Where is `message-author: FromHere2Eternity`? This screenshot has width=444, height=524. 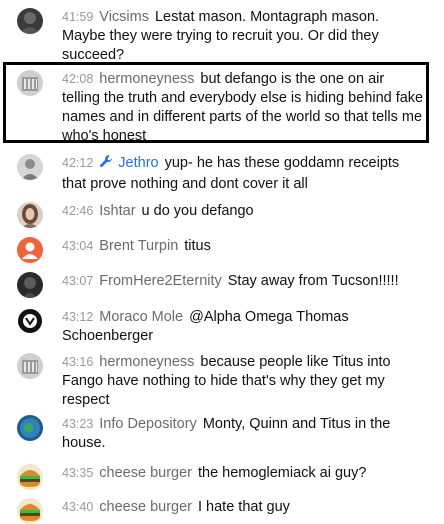
message-author: FromHere2Eternity is located at coordinates (160, 281).